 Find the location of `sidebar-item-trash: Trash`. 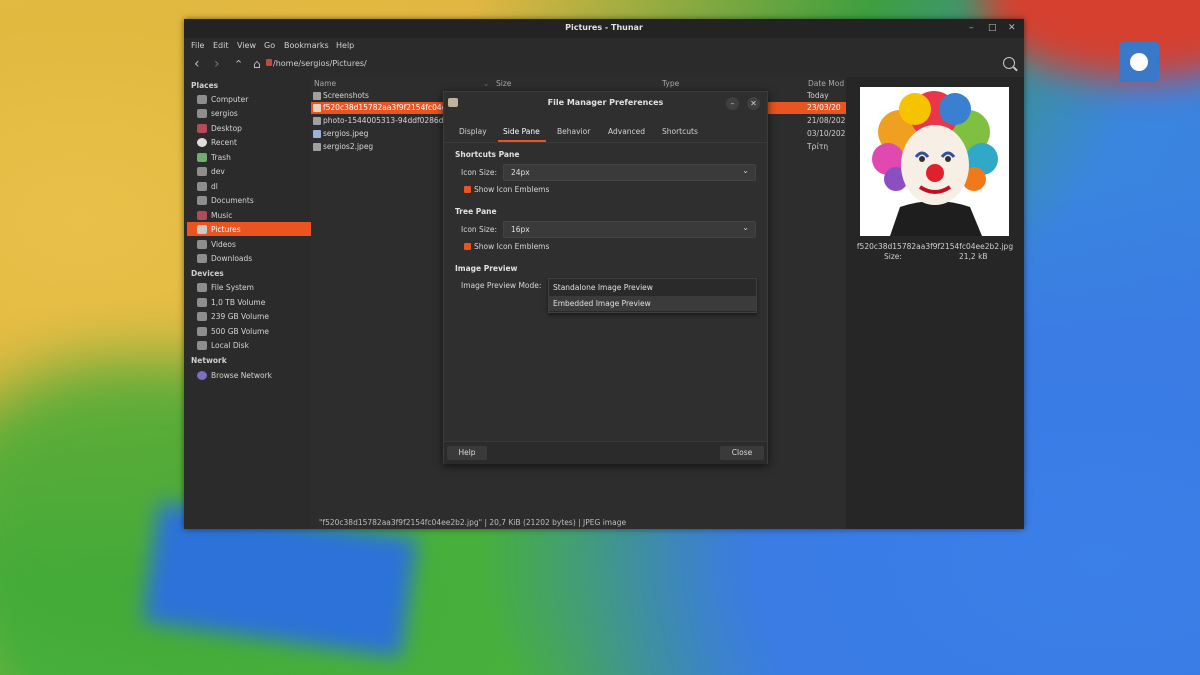

sidebar-item-trash: Trash is located at coordinates (249, 157).